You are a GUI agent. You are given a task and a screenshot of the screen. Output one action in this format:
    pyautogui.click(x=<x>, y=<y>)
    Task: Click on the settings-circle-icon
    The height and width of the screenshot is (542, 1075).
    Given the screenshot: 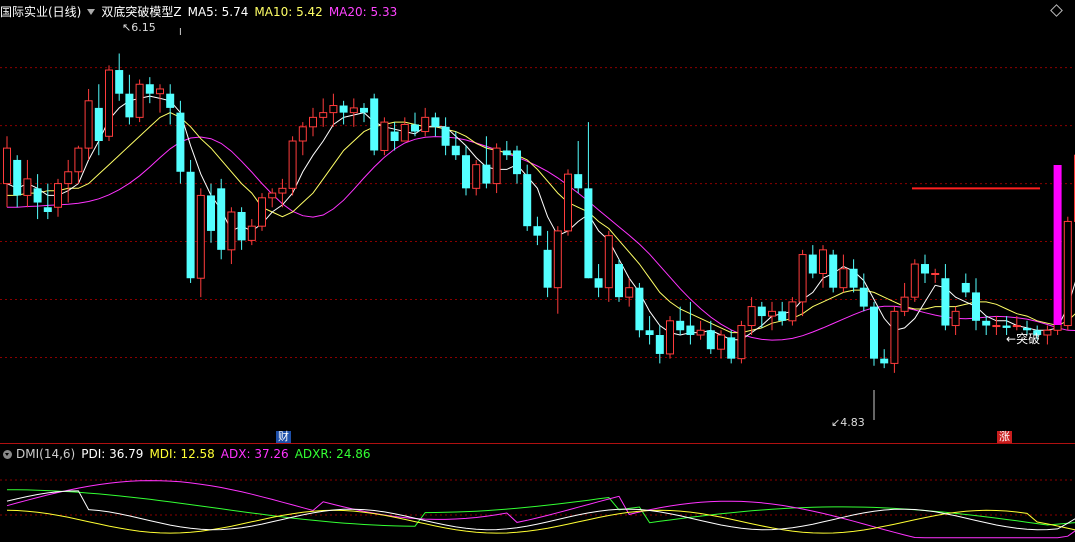 What is the action you would take?
    pyautogui.click(x=7, y=454)
    